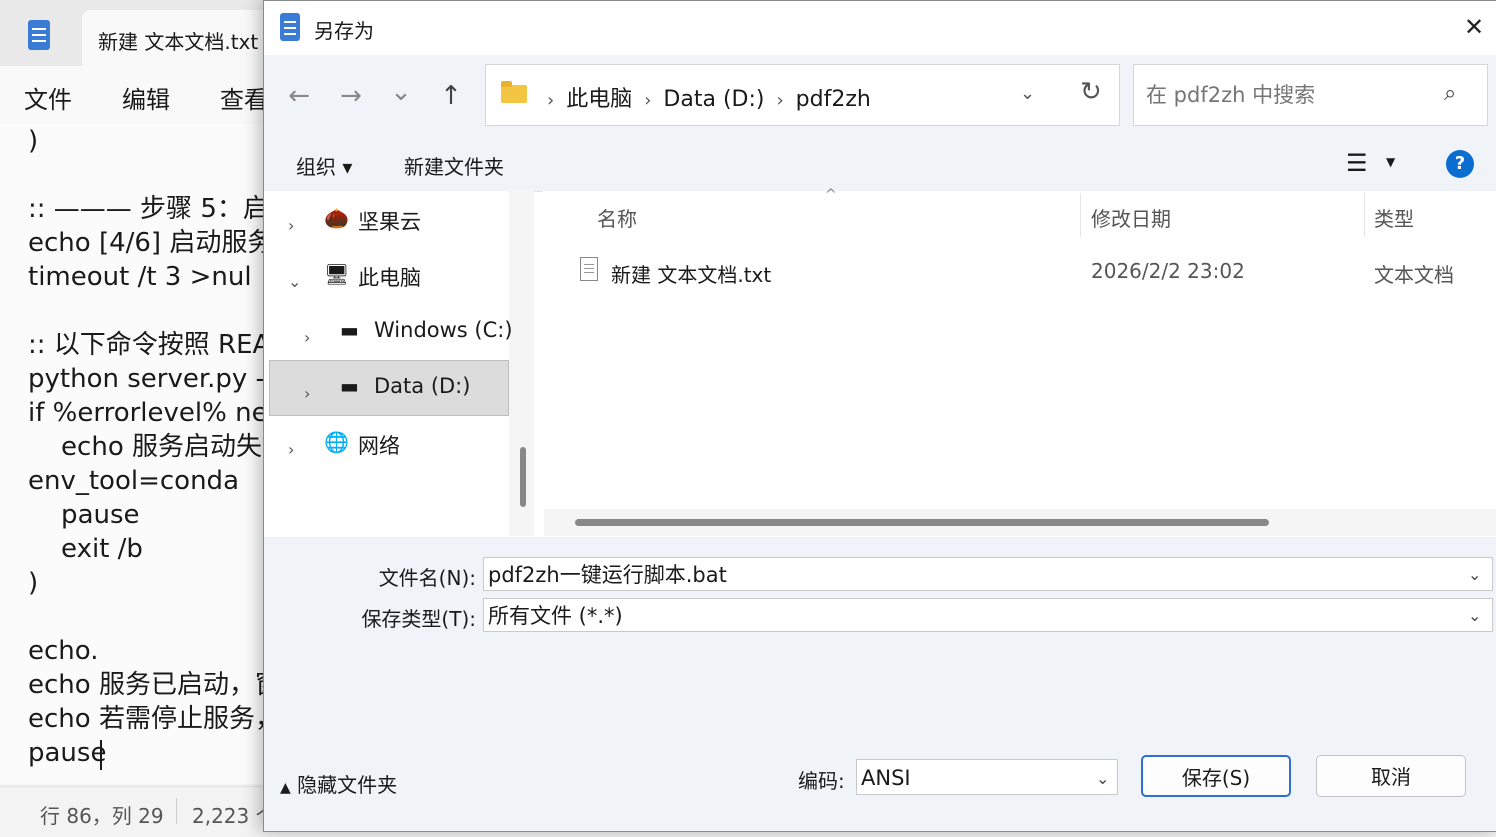 Image resolution: width=1496 pixels, height=837 pixels. What do you see at coordinates (1460, 164) in the screenshot?
I see `help-icon: ?` at bounding box center [1460, 164].